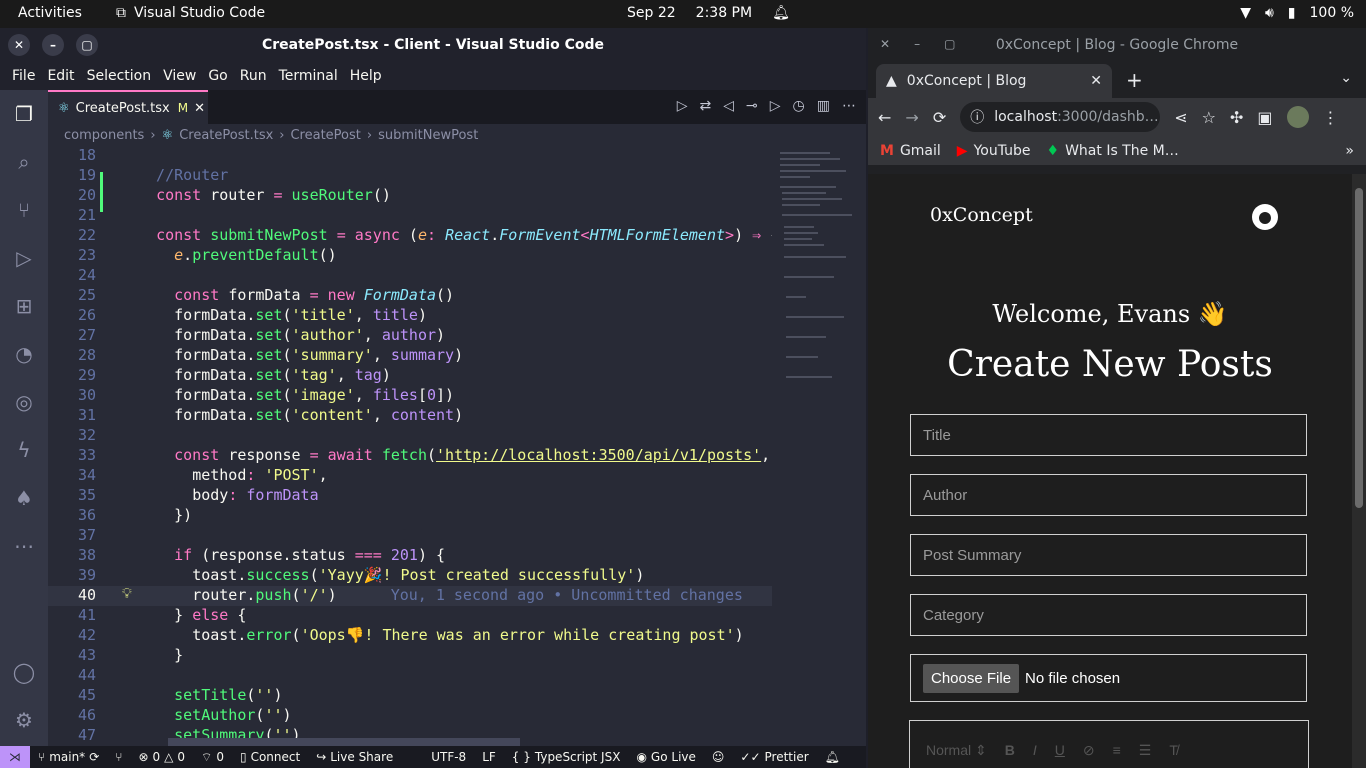 This screenshot has height=768, width=1366. Describe the element at coordinates (706, 106) in the screenshot. I see `compare-changes-icon: ⇄` at that location.